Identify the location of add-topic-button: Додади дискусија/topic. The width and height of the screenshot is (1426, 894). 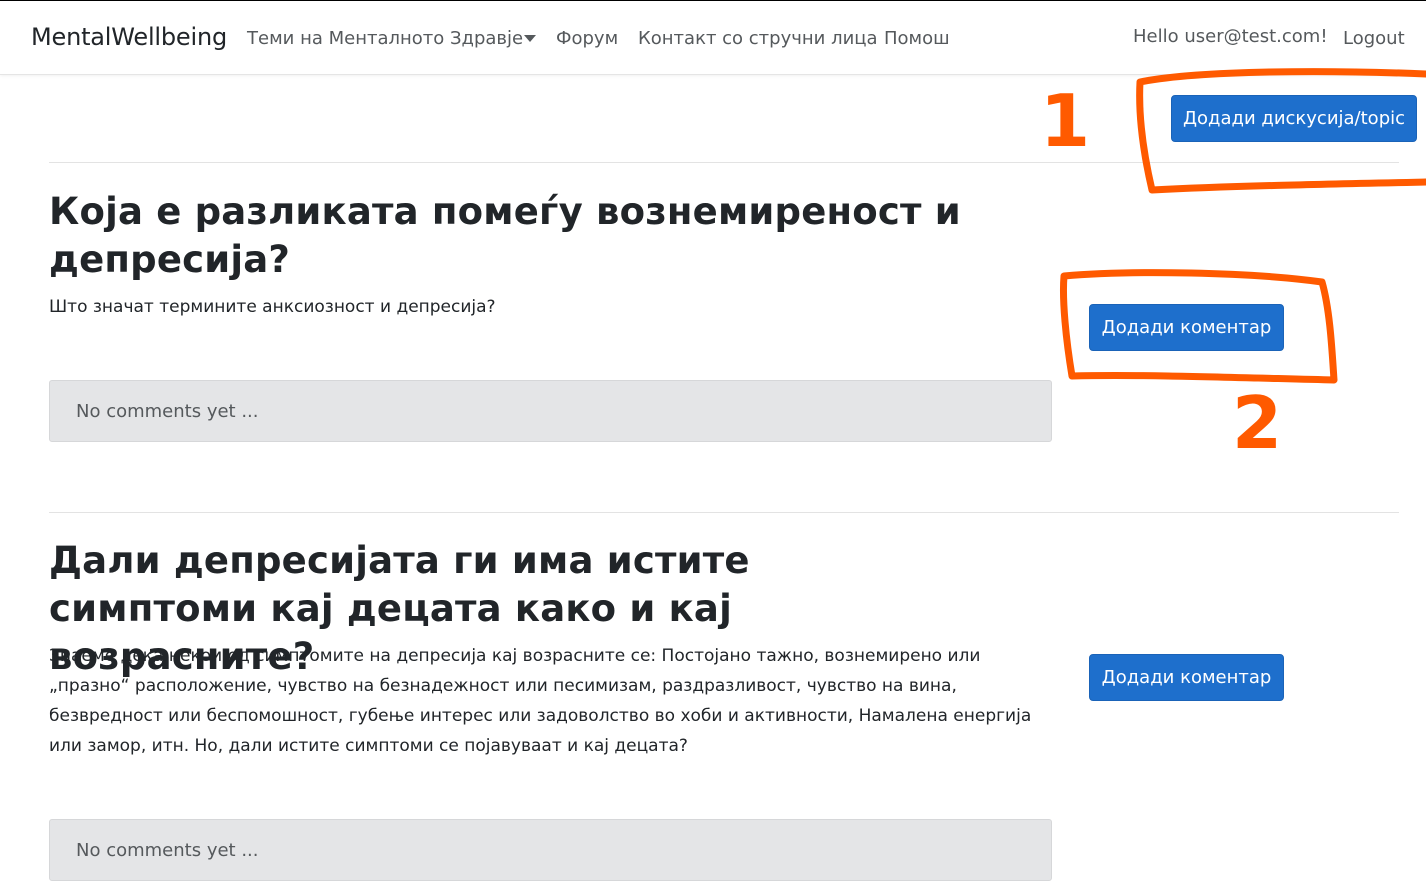
(1294, 118).